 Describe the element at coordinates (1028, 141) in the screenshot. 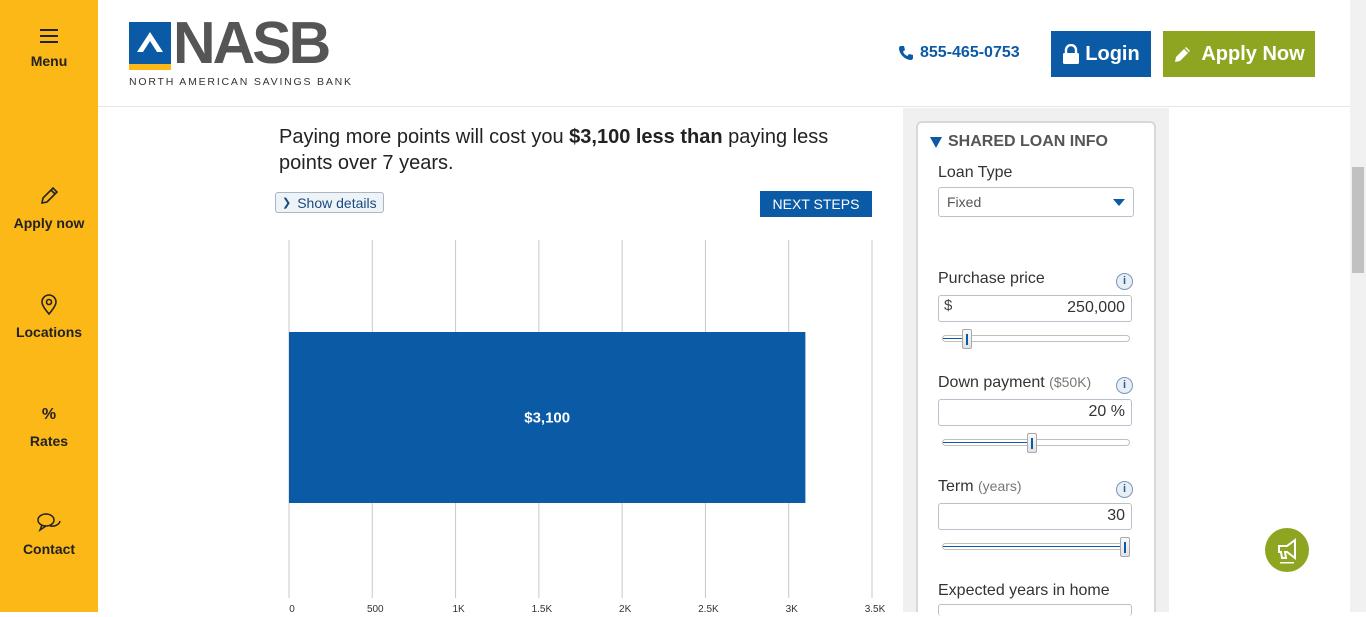

I see `card-title: SHARED LOAN INFO` at that location.